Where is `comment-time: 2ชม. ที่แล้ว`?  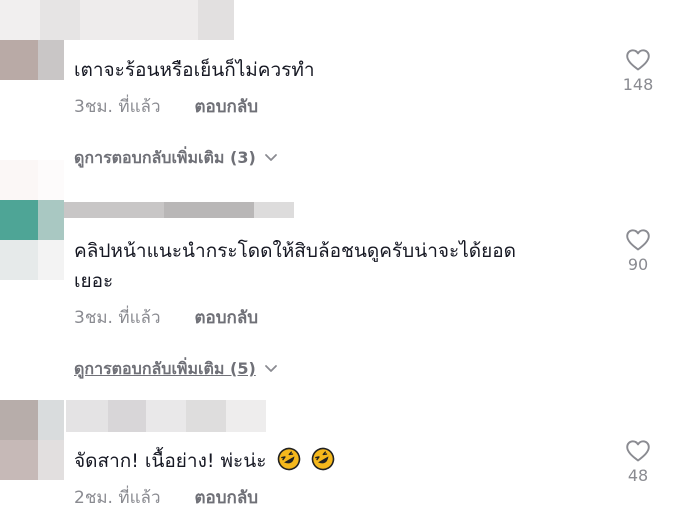 comment-time: 2ชม. ที่แล้ว is located at coordinates (117, 498).